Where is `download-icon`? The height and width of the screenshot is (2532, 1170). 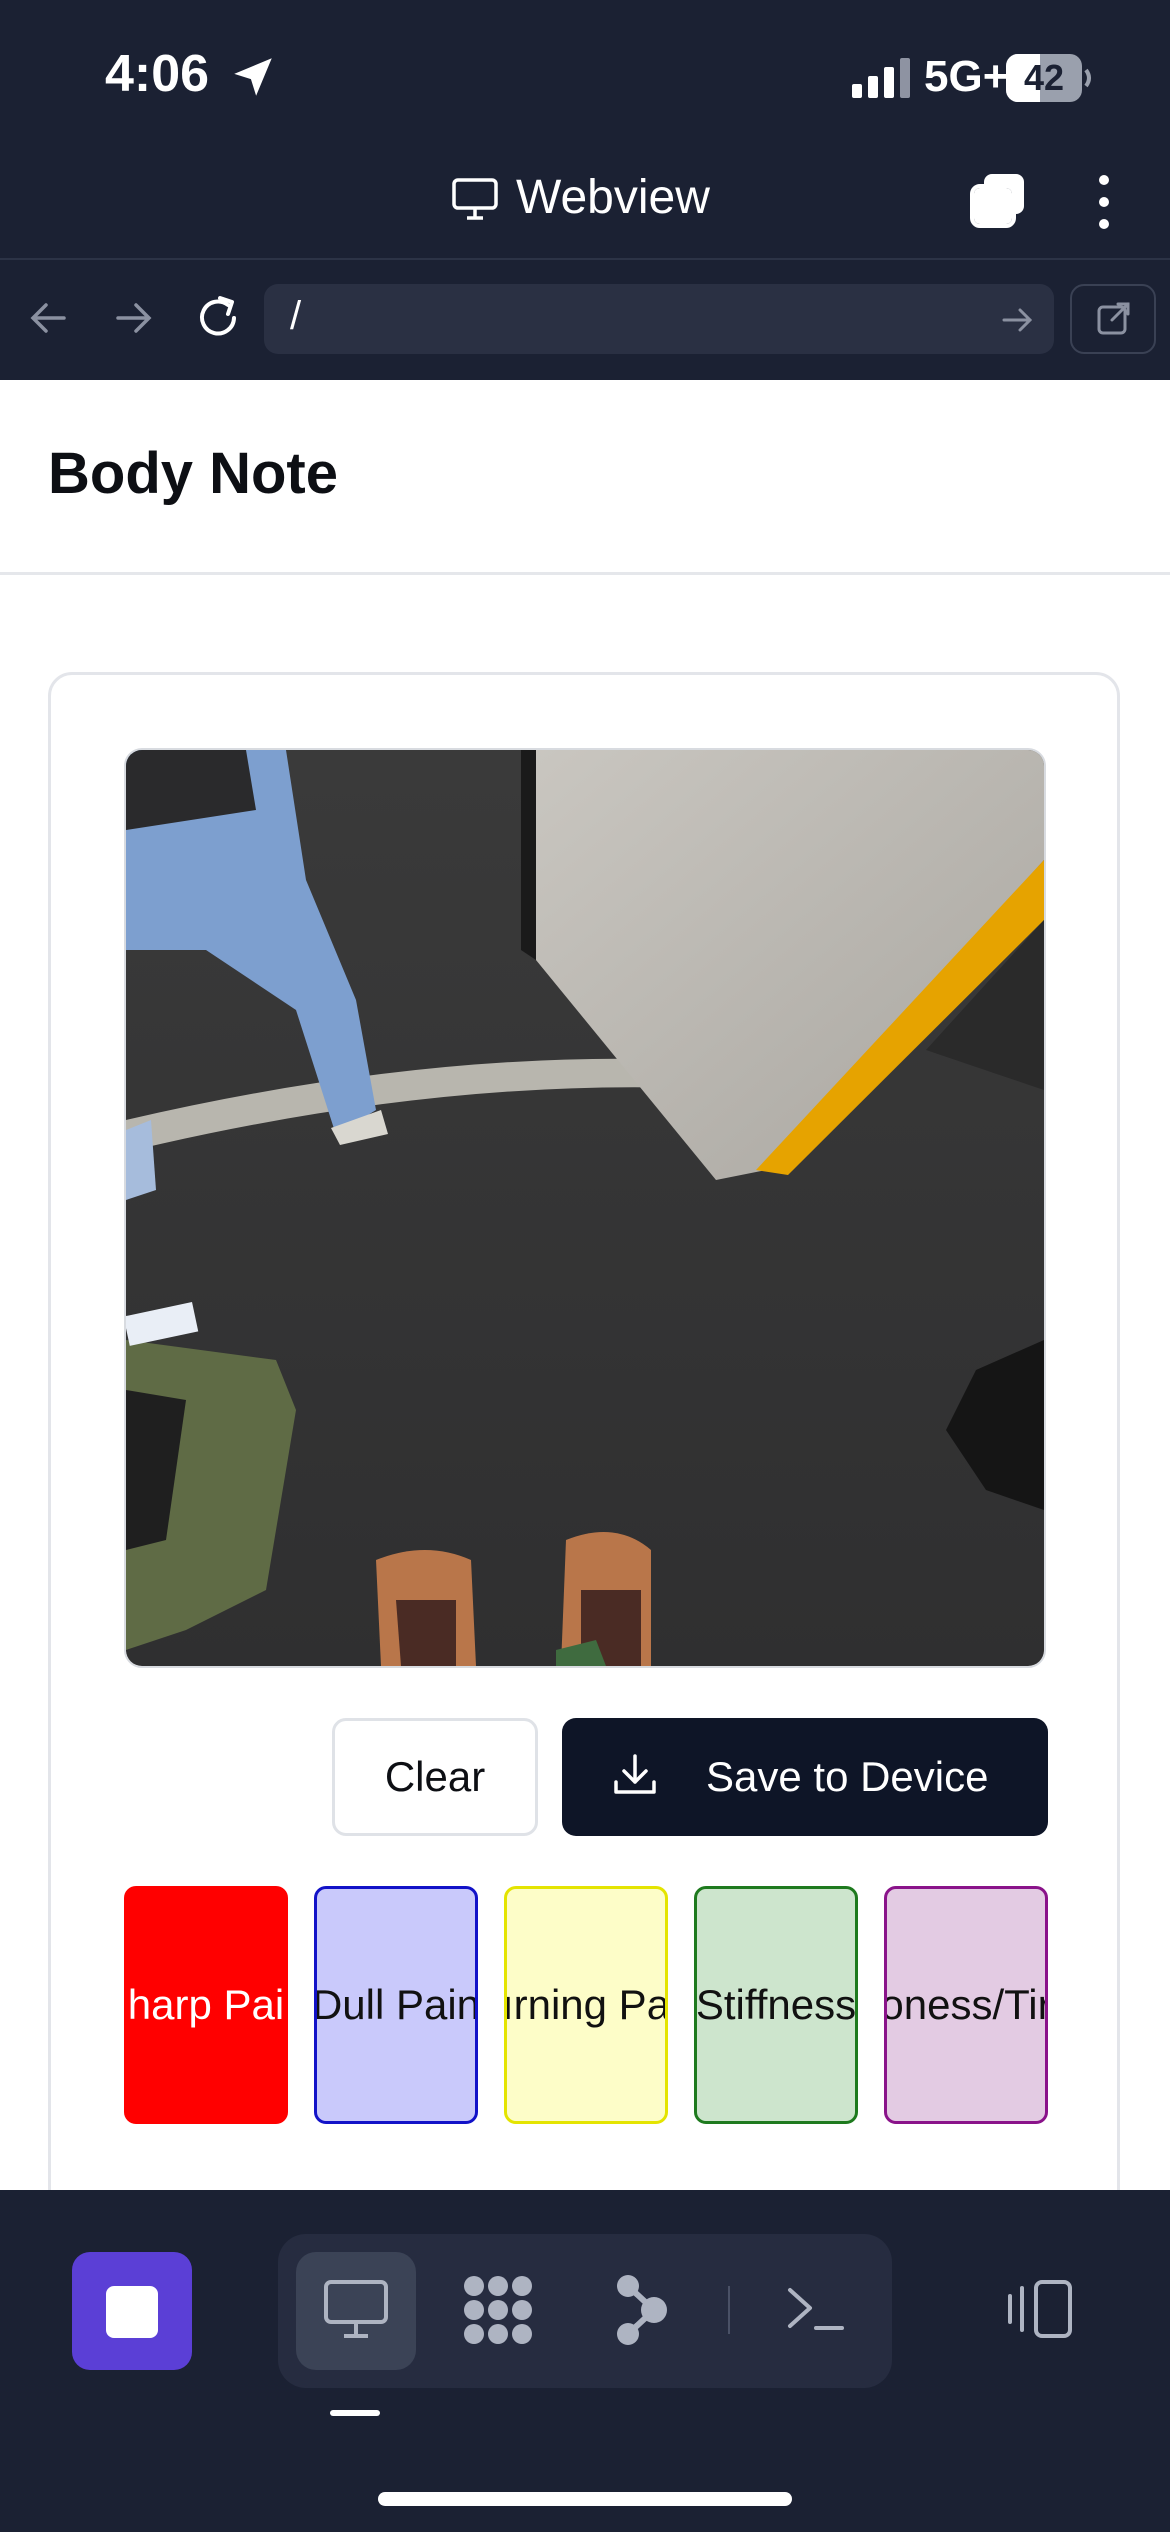 download-icon is located at coordinates (635, 1774).